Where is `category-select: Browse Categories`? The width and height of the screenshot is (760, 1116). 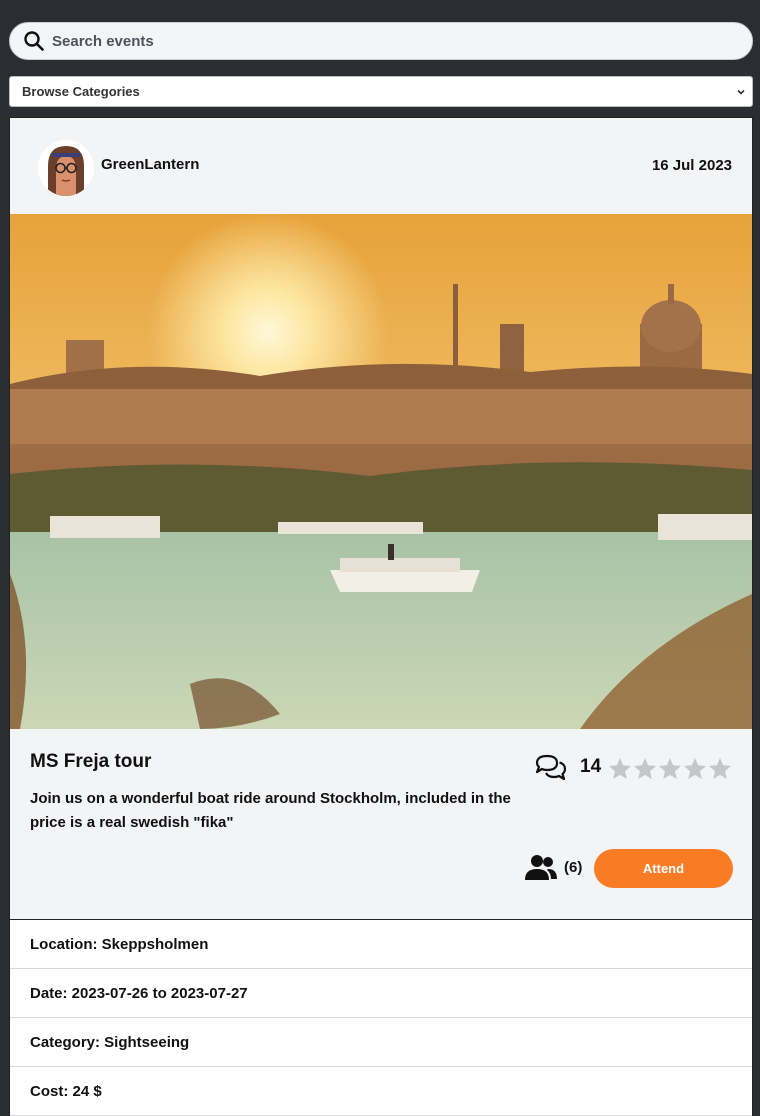 category-select: Browse Categories is located at coordinates (381, 91).